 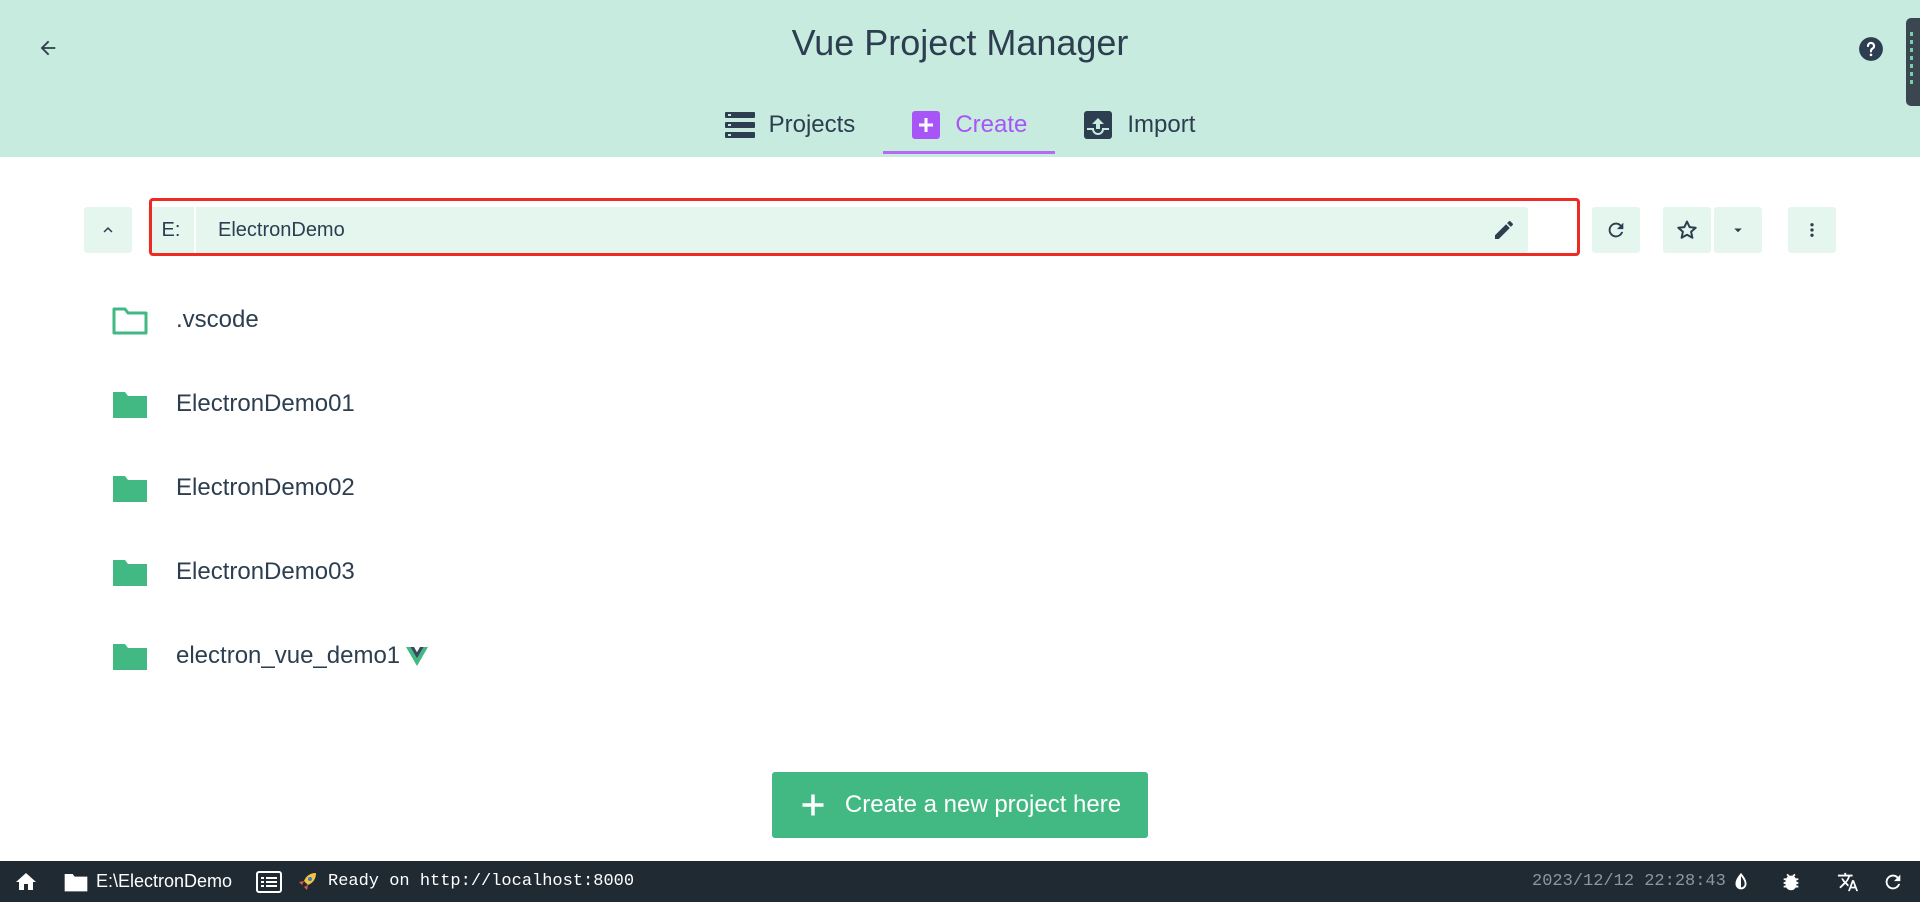 I want to click on translate-button, so click(x=1848, y=881).